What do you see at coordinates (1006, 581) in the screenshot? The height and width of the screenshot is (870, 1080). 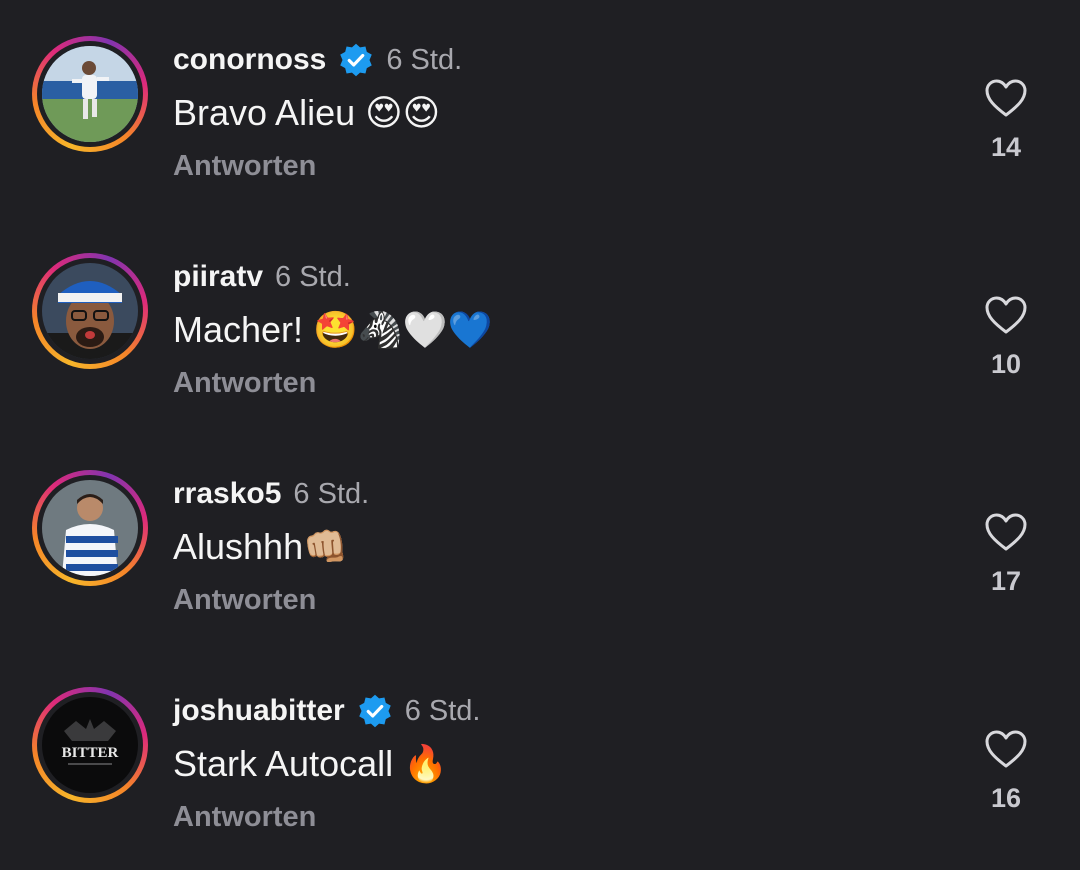 I see `like-count: 17` at bounding box center [1006, 581].